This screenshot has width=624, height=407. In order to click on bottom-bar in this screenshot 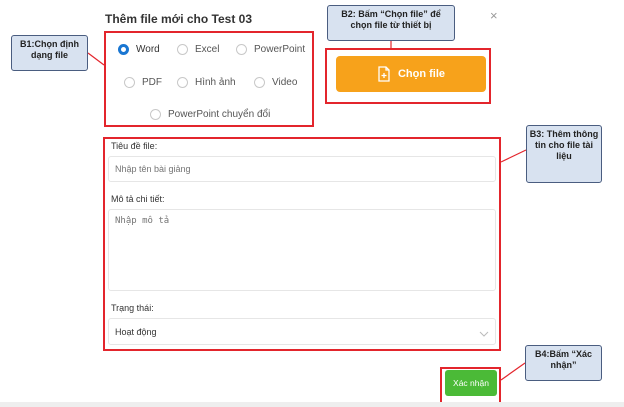, I will do `click(312, 404)`.